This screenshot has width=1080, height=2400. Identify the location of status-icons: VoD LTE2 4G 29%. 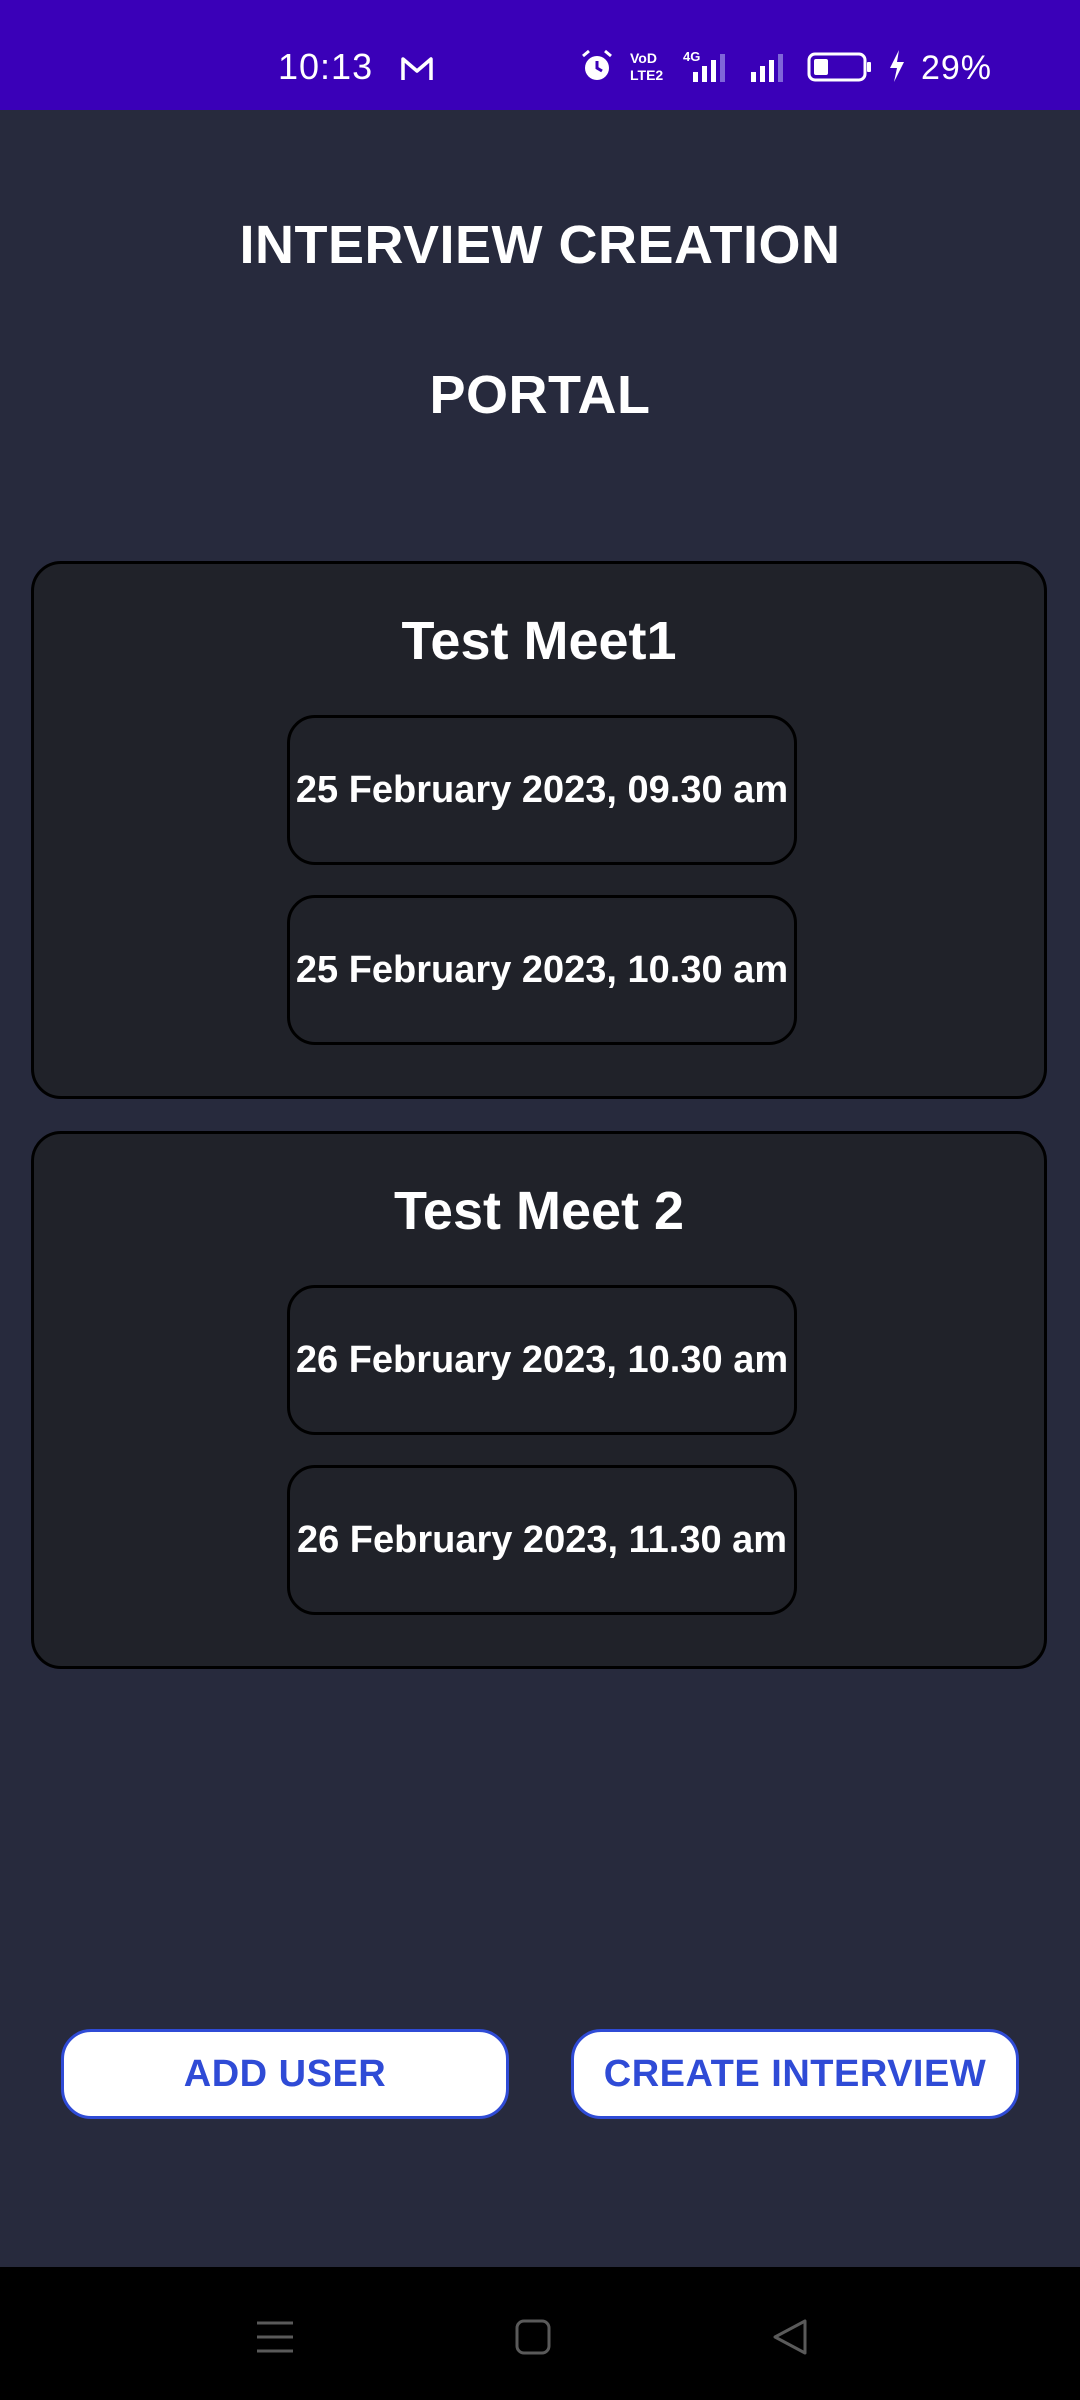
(785, 68).